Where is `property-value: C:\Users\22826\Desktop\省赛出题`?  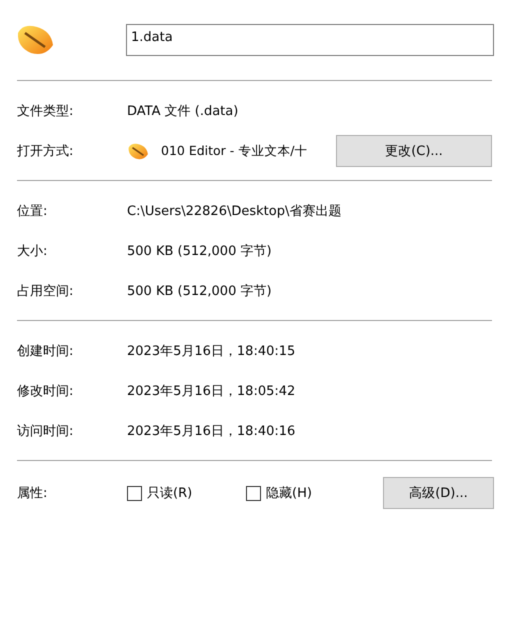
property-value: C:\Users\22826\Desktop\省赛出题 is located at coordinates (234, 211).